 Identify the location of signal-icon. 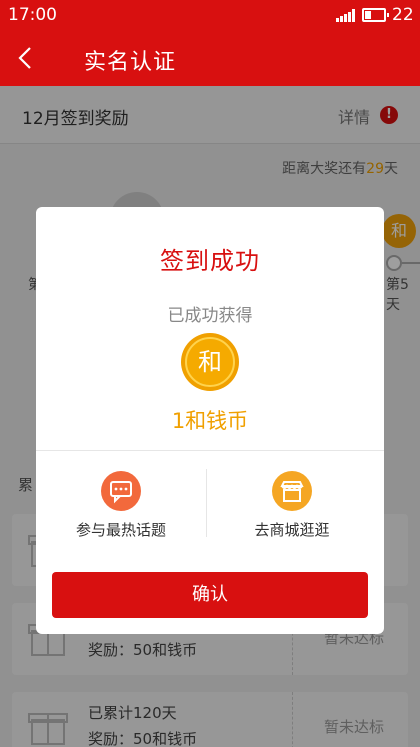
(346, 15).